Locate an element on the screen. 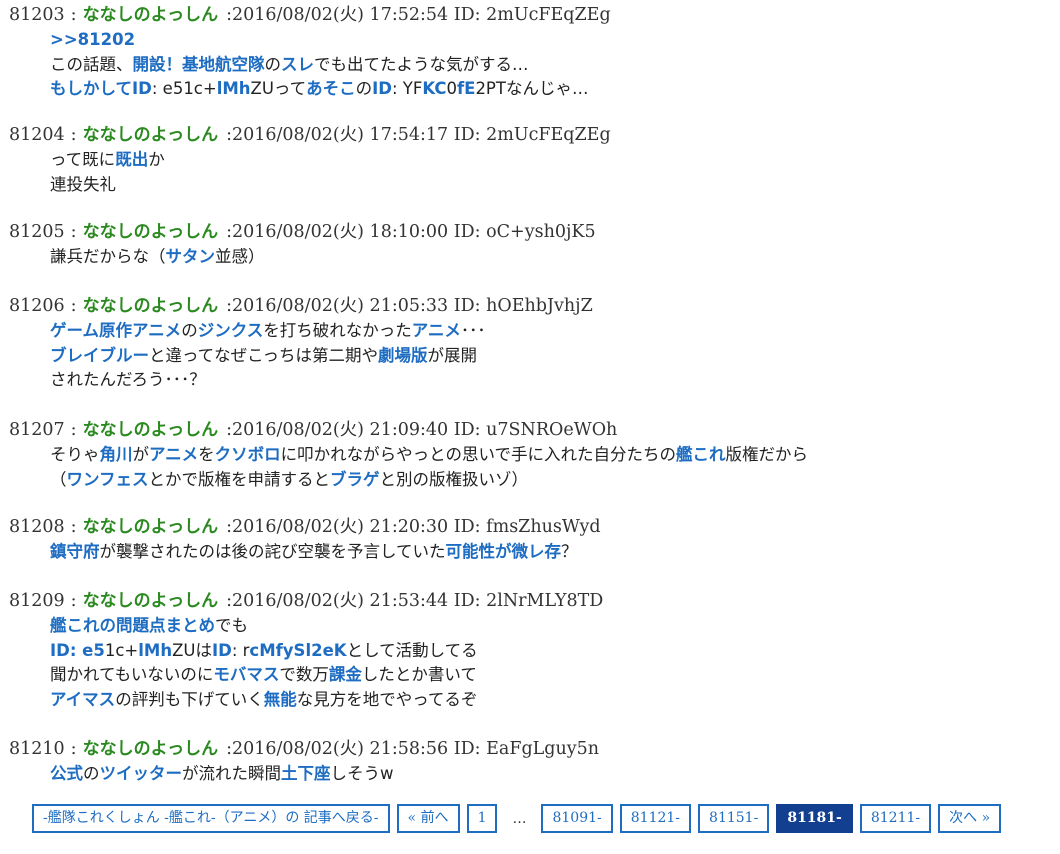  keyword-link: 原作 is located at coordinates (115, 330).